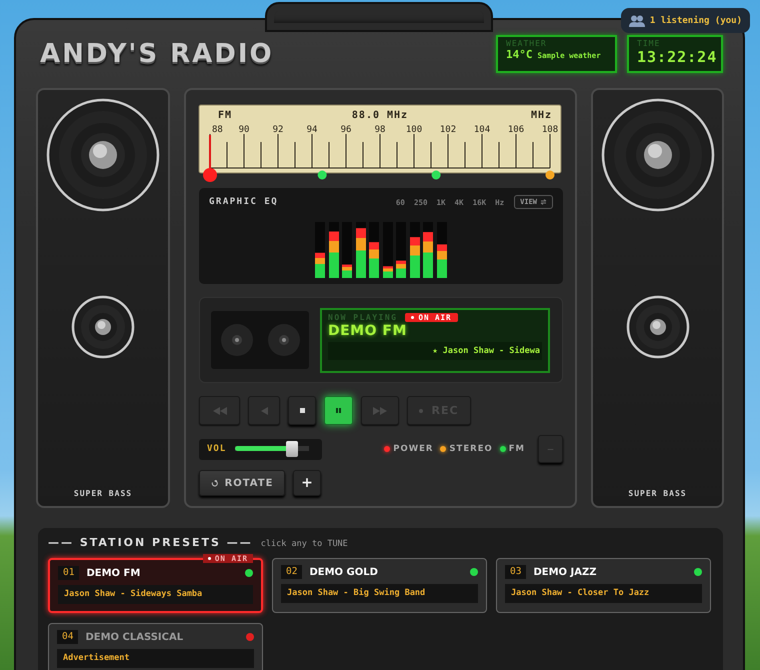  What do you see at coordinates (414, 130) in the screenshot?
I see `scale-number: 100` at bounding box center [414, 130].